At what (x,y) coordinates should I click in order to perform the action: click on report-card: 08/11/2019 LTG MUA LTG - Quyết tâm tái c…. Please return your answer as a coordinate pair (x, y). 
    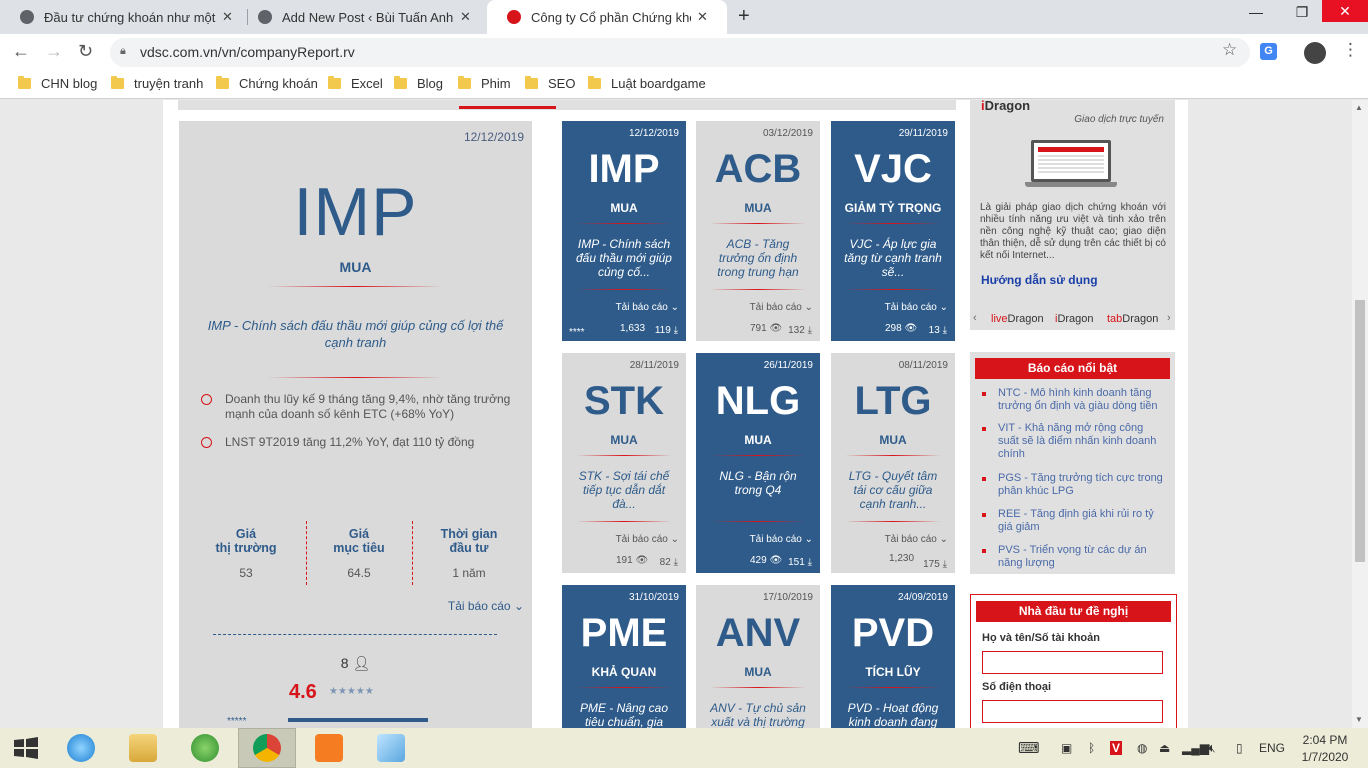
    Looking at the image, I should click on (893, 463).